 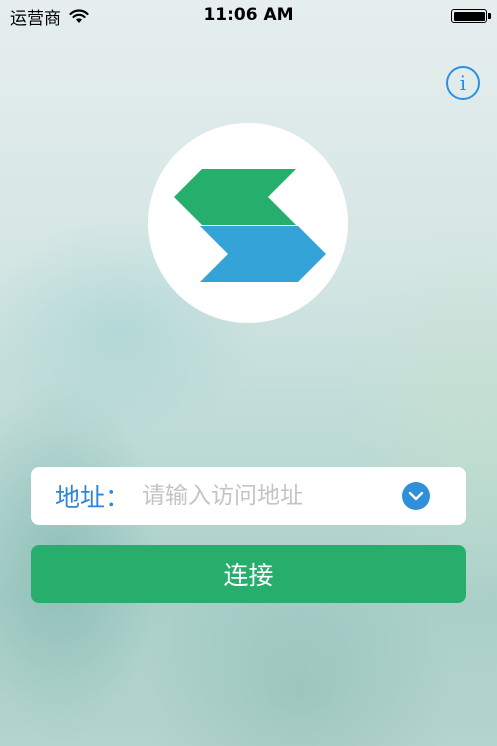 I want to click on connect-button: 连接, so click(x=248, y=574).